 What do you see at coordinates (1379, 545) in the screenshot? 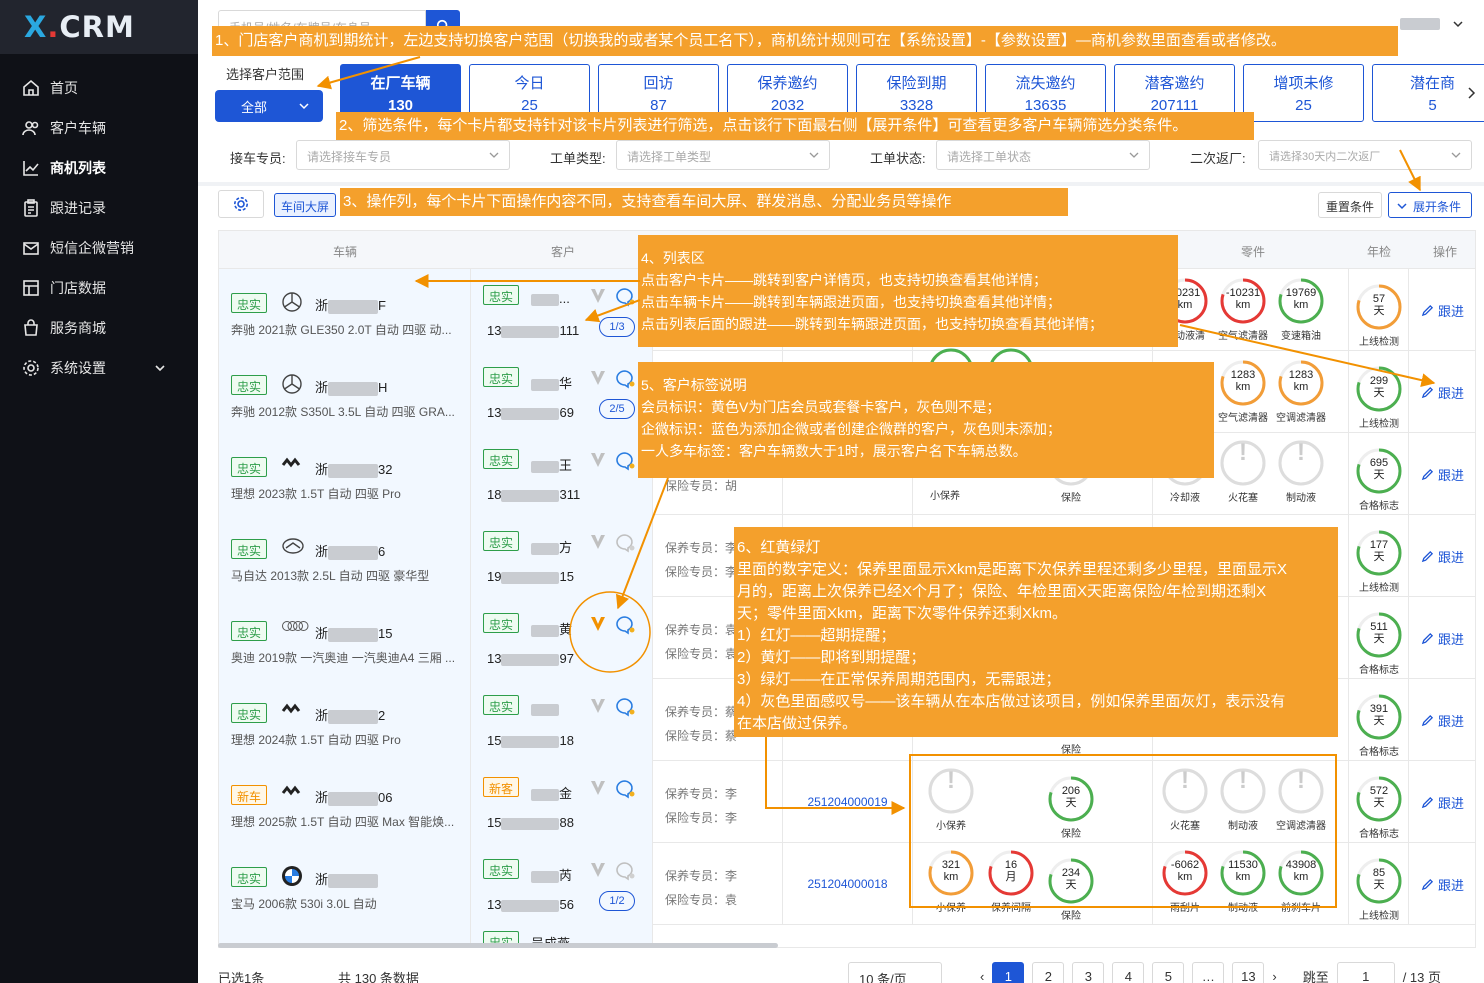
I see `ring-value: 177` at bounding box center [1379, 545].